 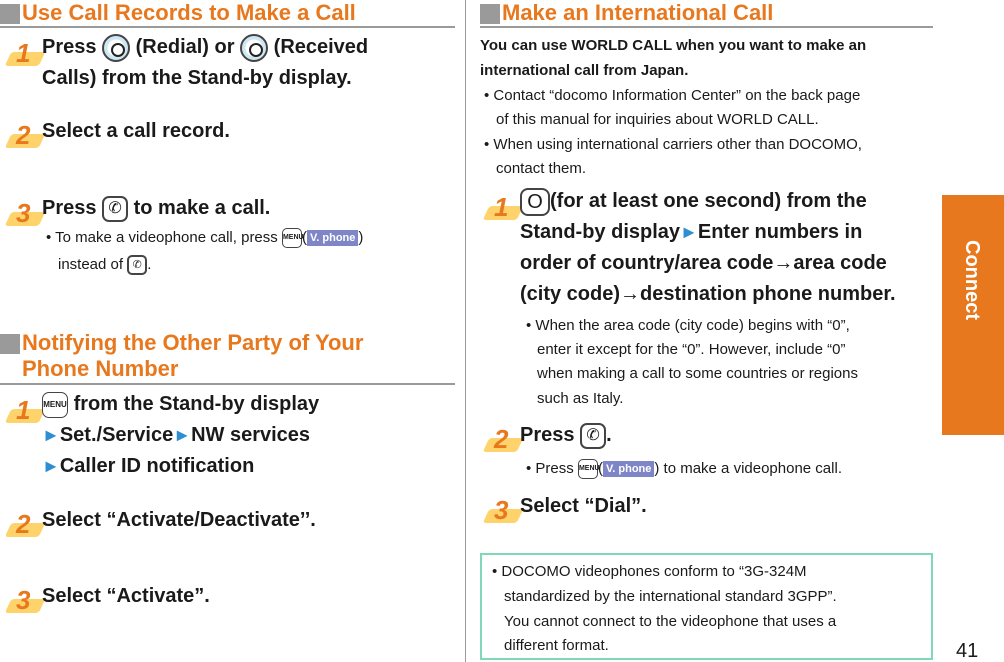 I want to click on intl-step-3-text: Select “Dial”., so click(x=583, y=506).